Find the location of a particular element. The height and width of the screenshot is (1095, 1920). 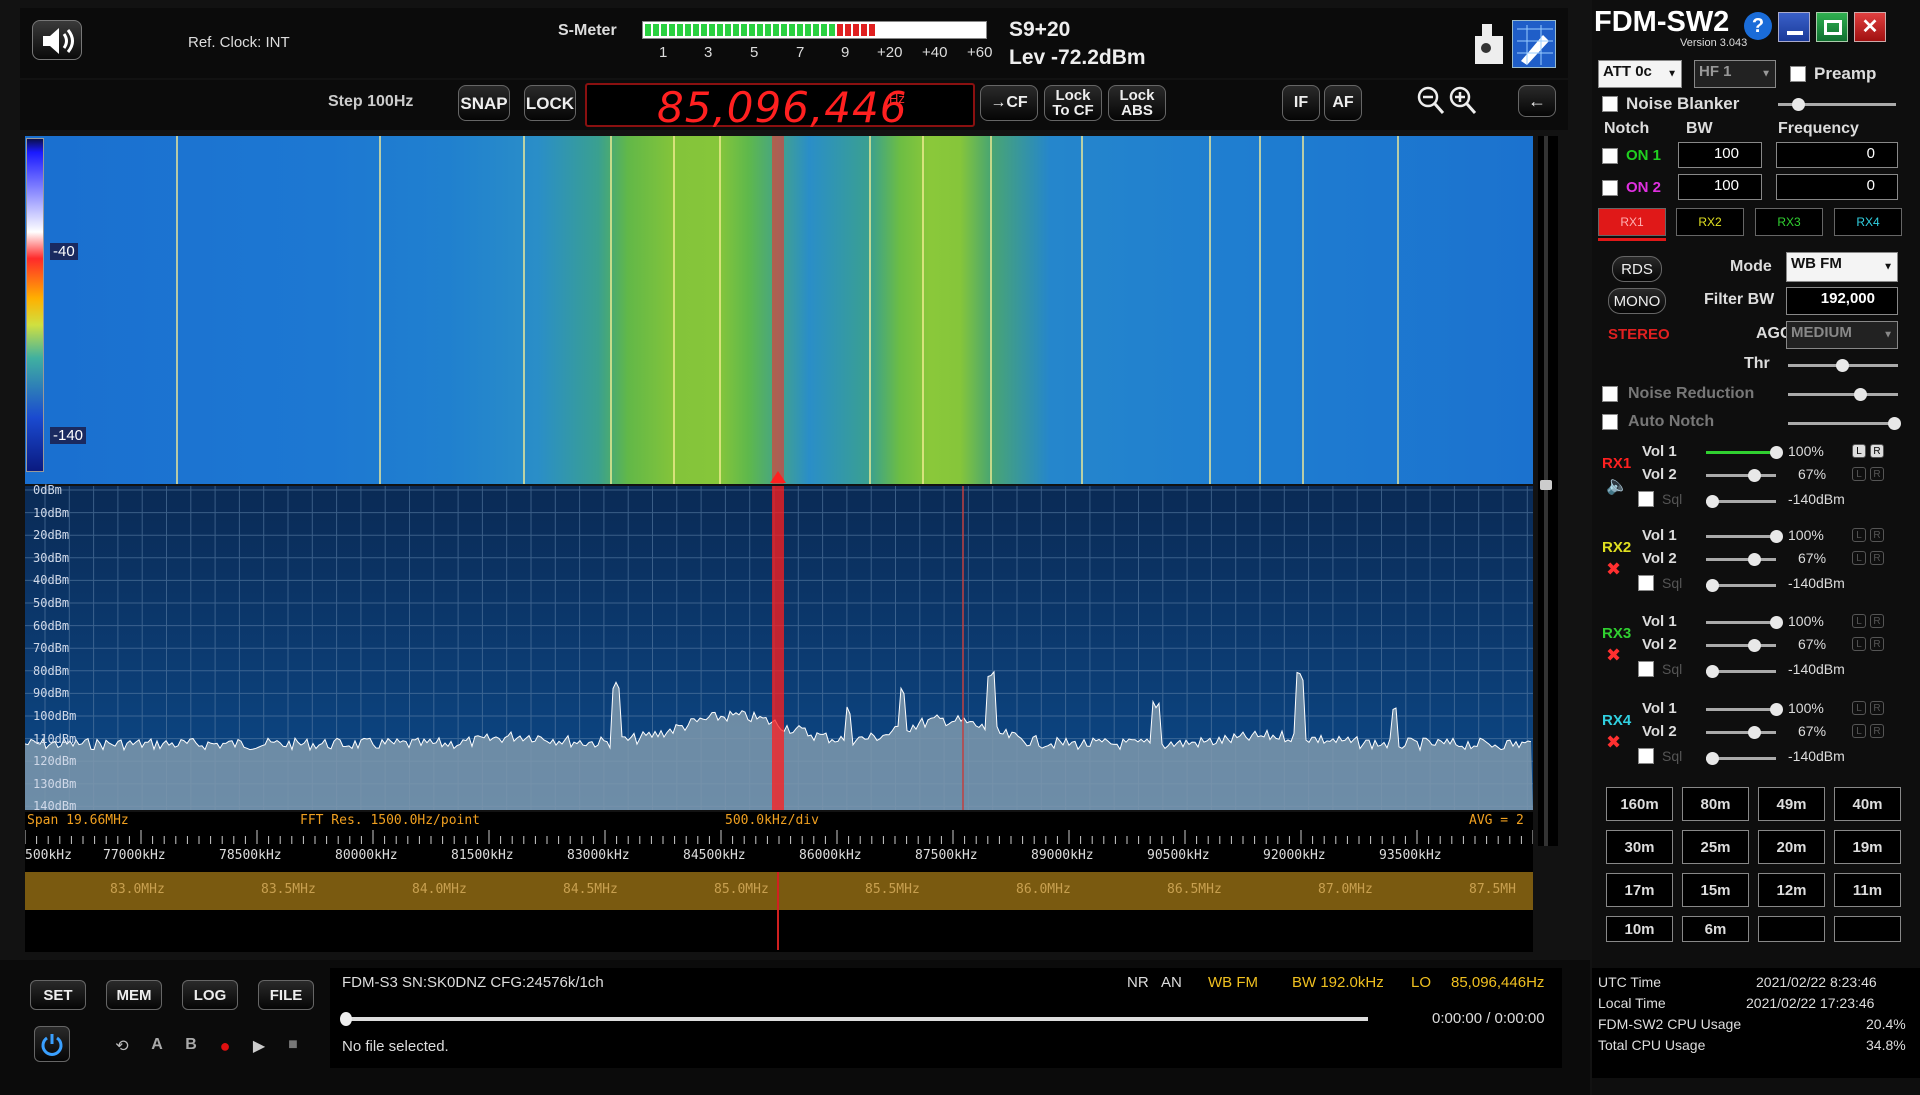

zoom-out-icon is located at coordinates (1431, 101).